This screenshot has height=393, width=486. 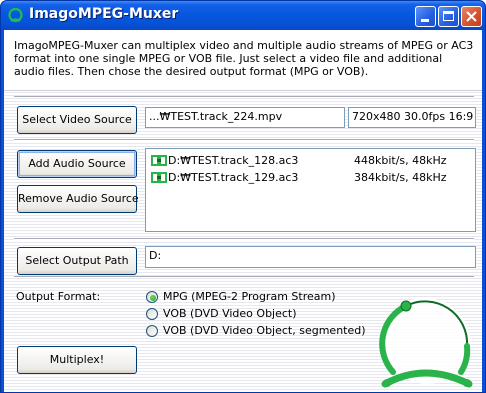 I want to click on audio-file-name: D:₩TEST.track_129.ac3, so click(x=233, y=177).